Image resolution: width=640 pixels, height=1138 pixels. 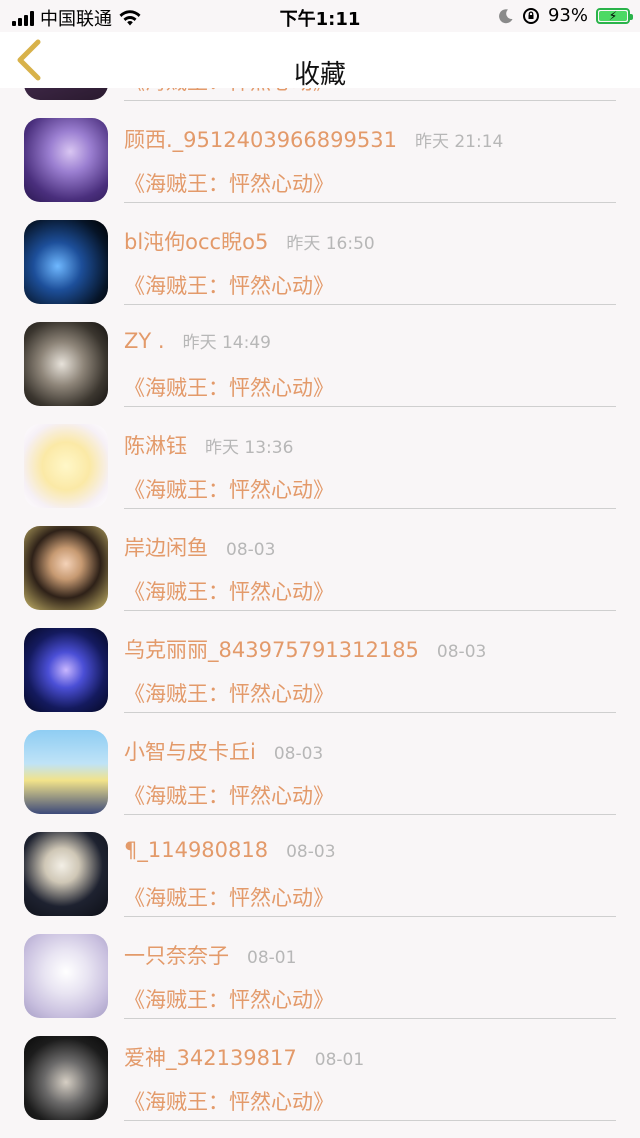 I want to click on user-name: ZY . 昨天 14:49, so click(x=197, y=341).